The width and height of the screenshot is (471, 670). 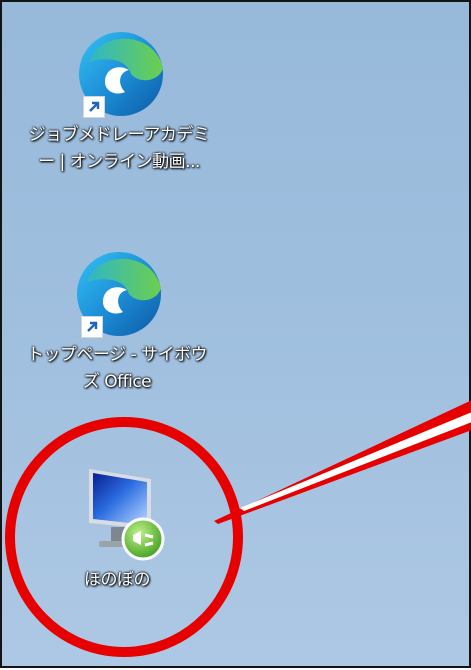 I want to click on icon-label-line1: トップページ - サイボウ, so click(x=117, y=355).